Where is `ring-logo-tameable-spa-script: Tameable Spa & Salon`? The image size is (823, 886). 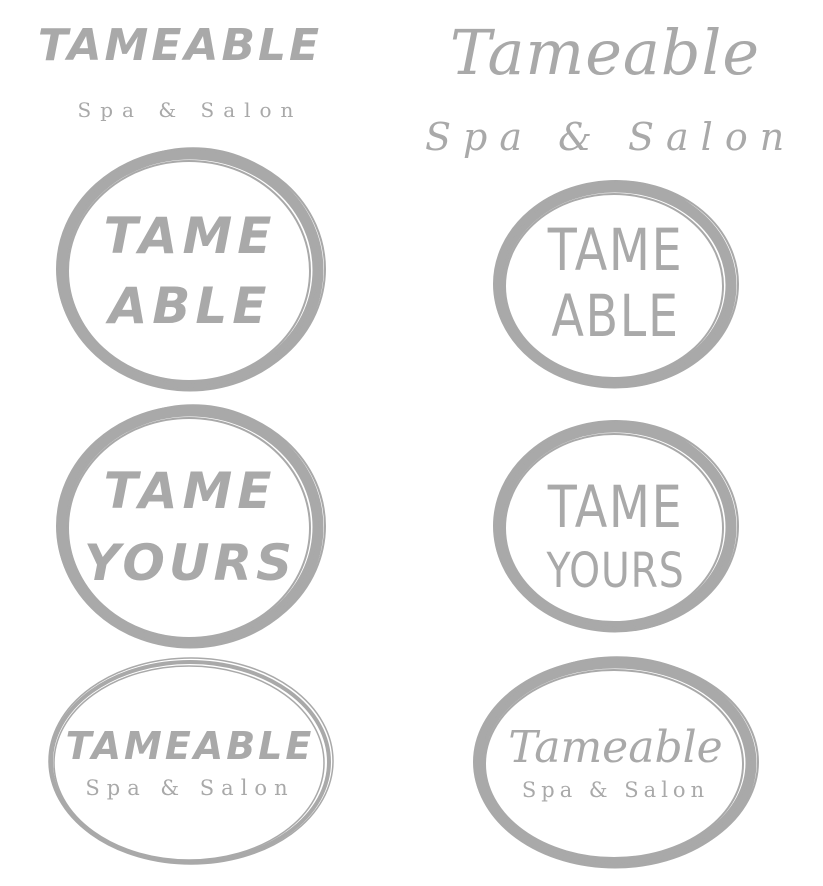
ring-logo-tameable-spa-script: Tameable Spa & Salon is located at coordinates (615, 763).